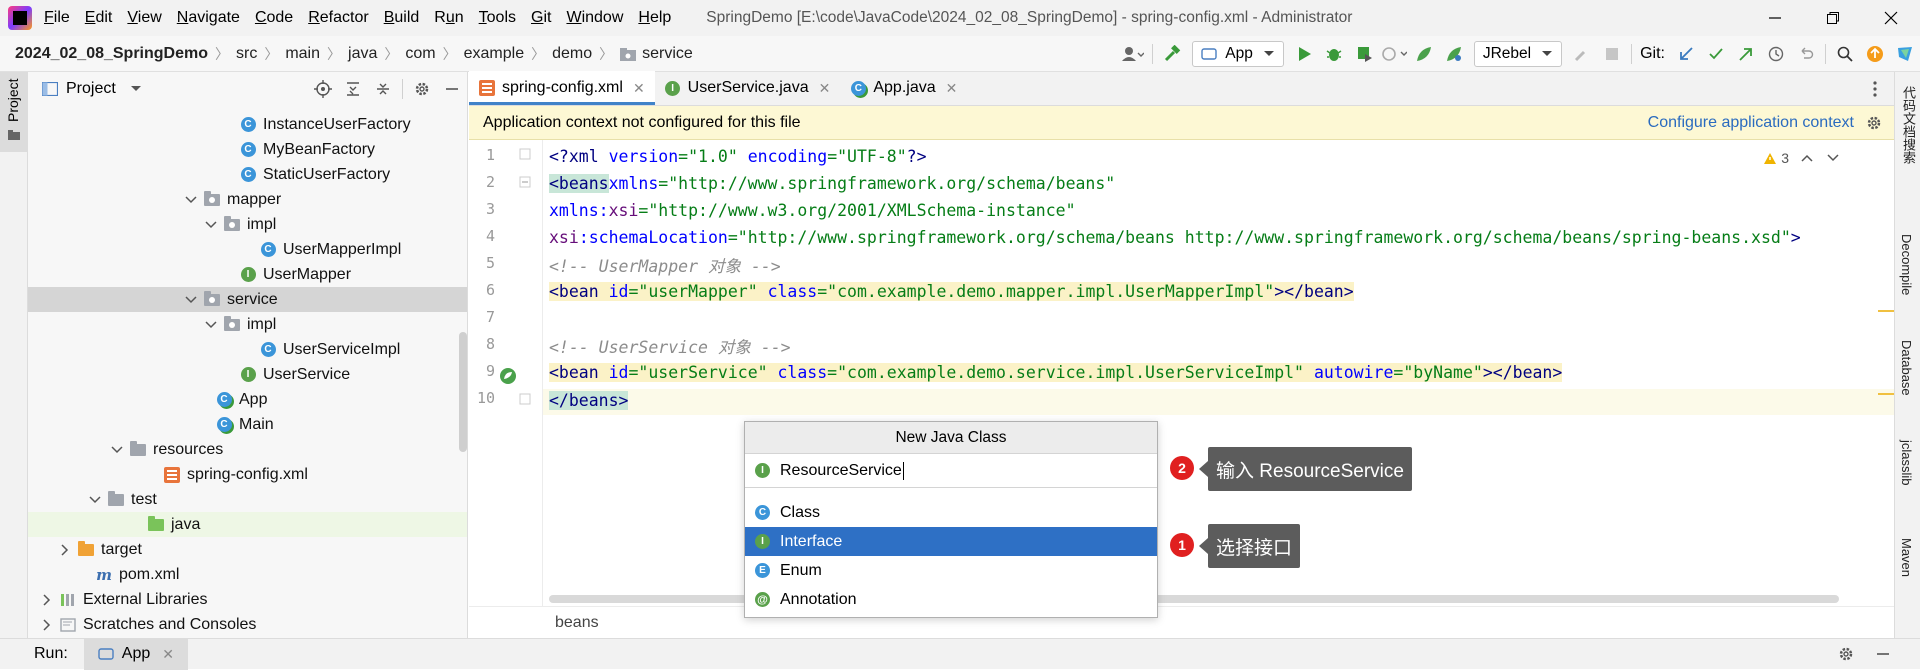  I want to click on tree-item: C UserServiceImpl, so click(247, 349).